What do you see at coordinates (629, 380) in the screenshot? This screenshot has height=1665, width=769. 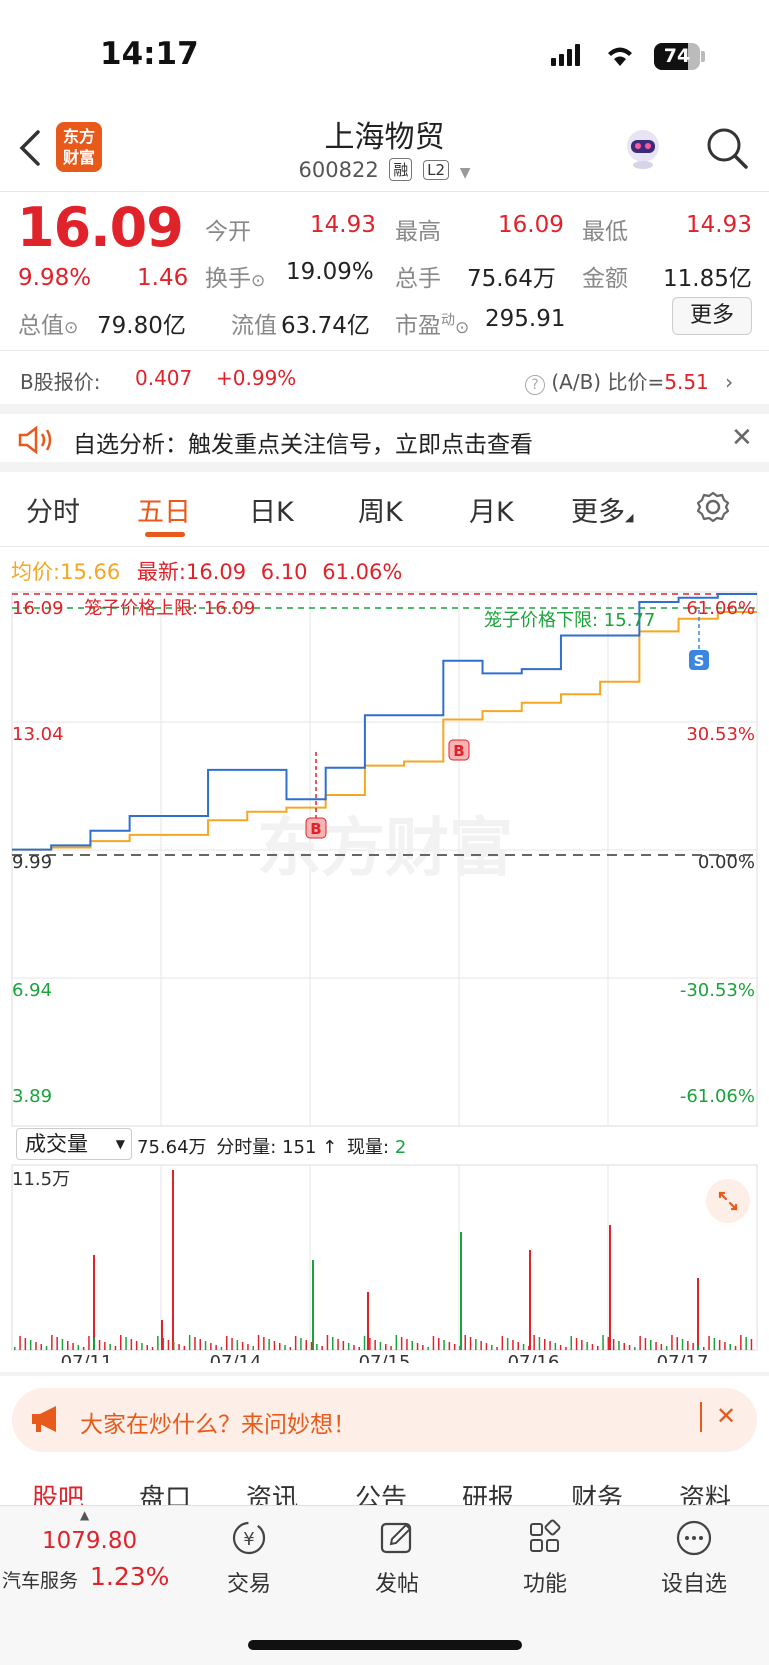 I see `ab-ratio-row: ? (A/B) 比价=5.51 ›` at bounding box center [629, 380].